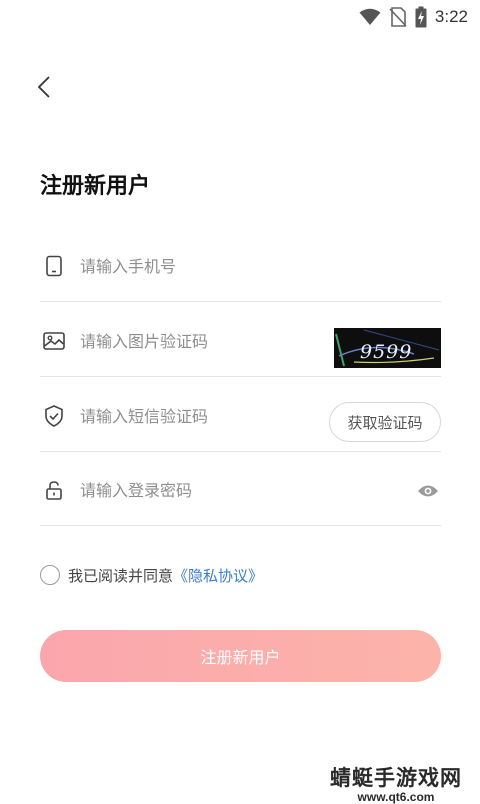  I want to click on phone-field, so click(240, 265).